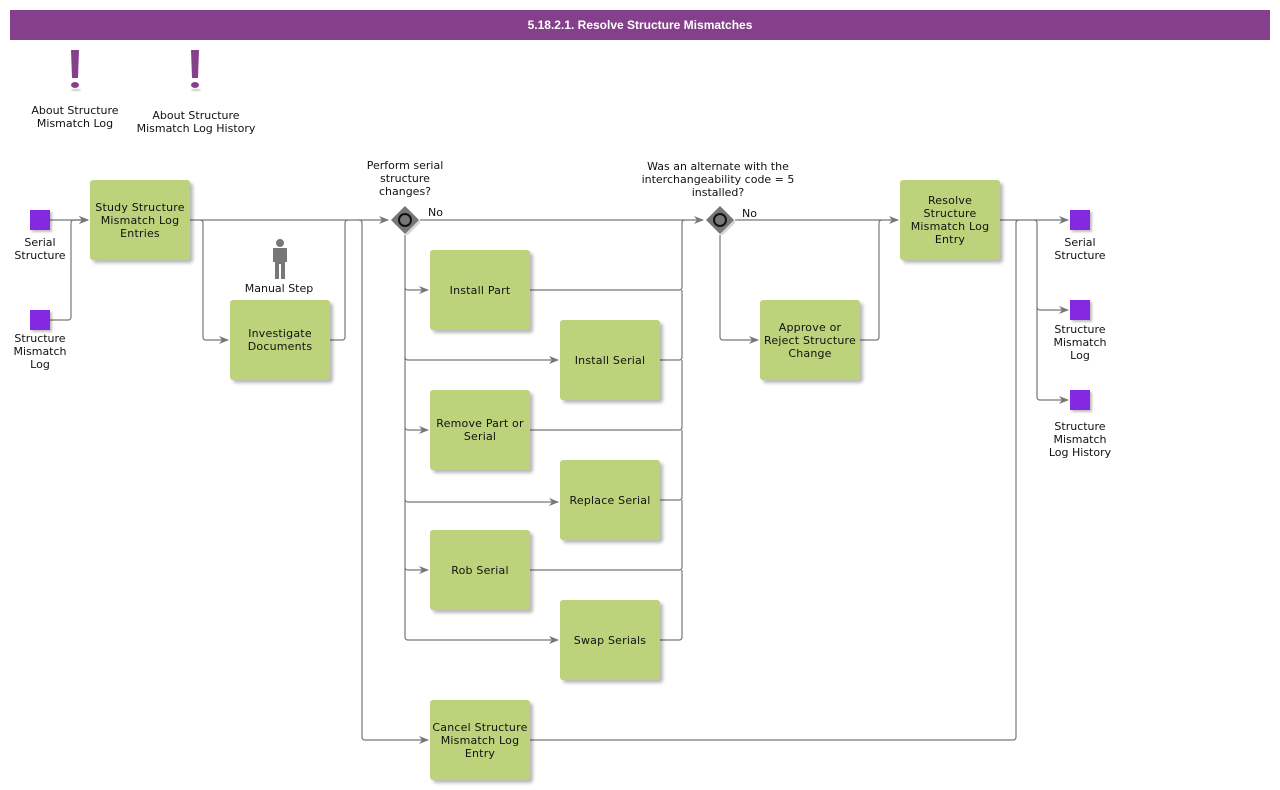 Image resolution: width=1280 pixels, height=790 pixels. I want to click on flow-investigate-to-gateway1, so click(339, 280).